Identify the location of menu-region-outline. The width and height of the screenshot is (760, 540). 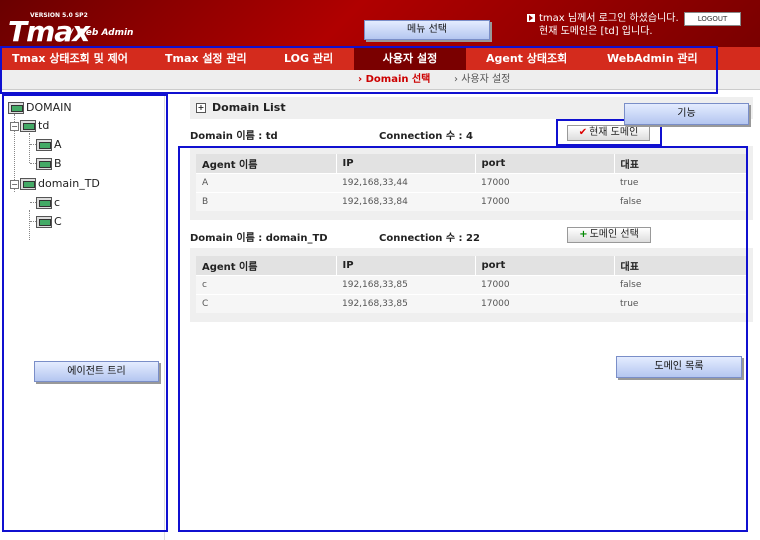
(359, 70).